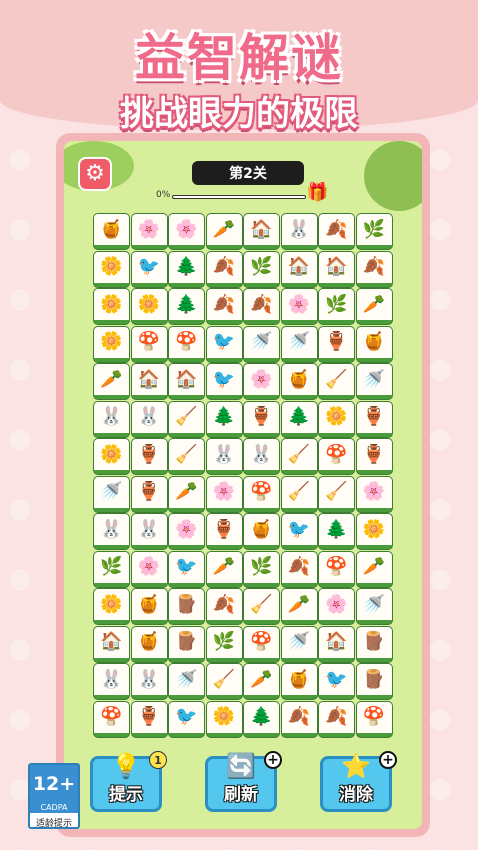 The image size is (478, 850). Describe the element at coordinates (317, 193) in the screenshot. I see `gift-icon: 🎁` at that location.